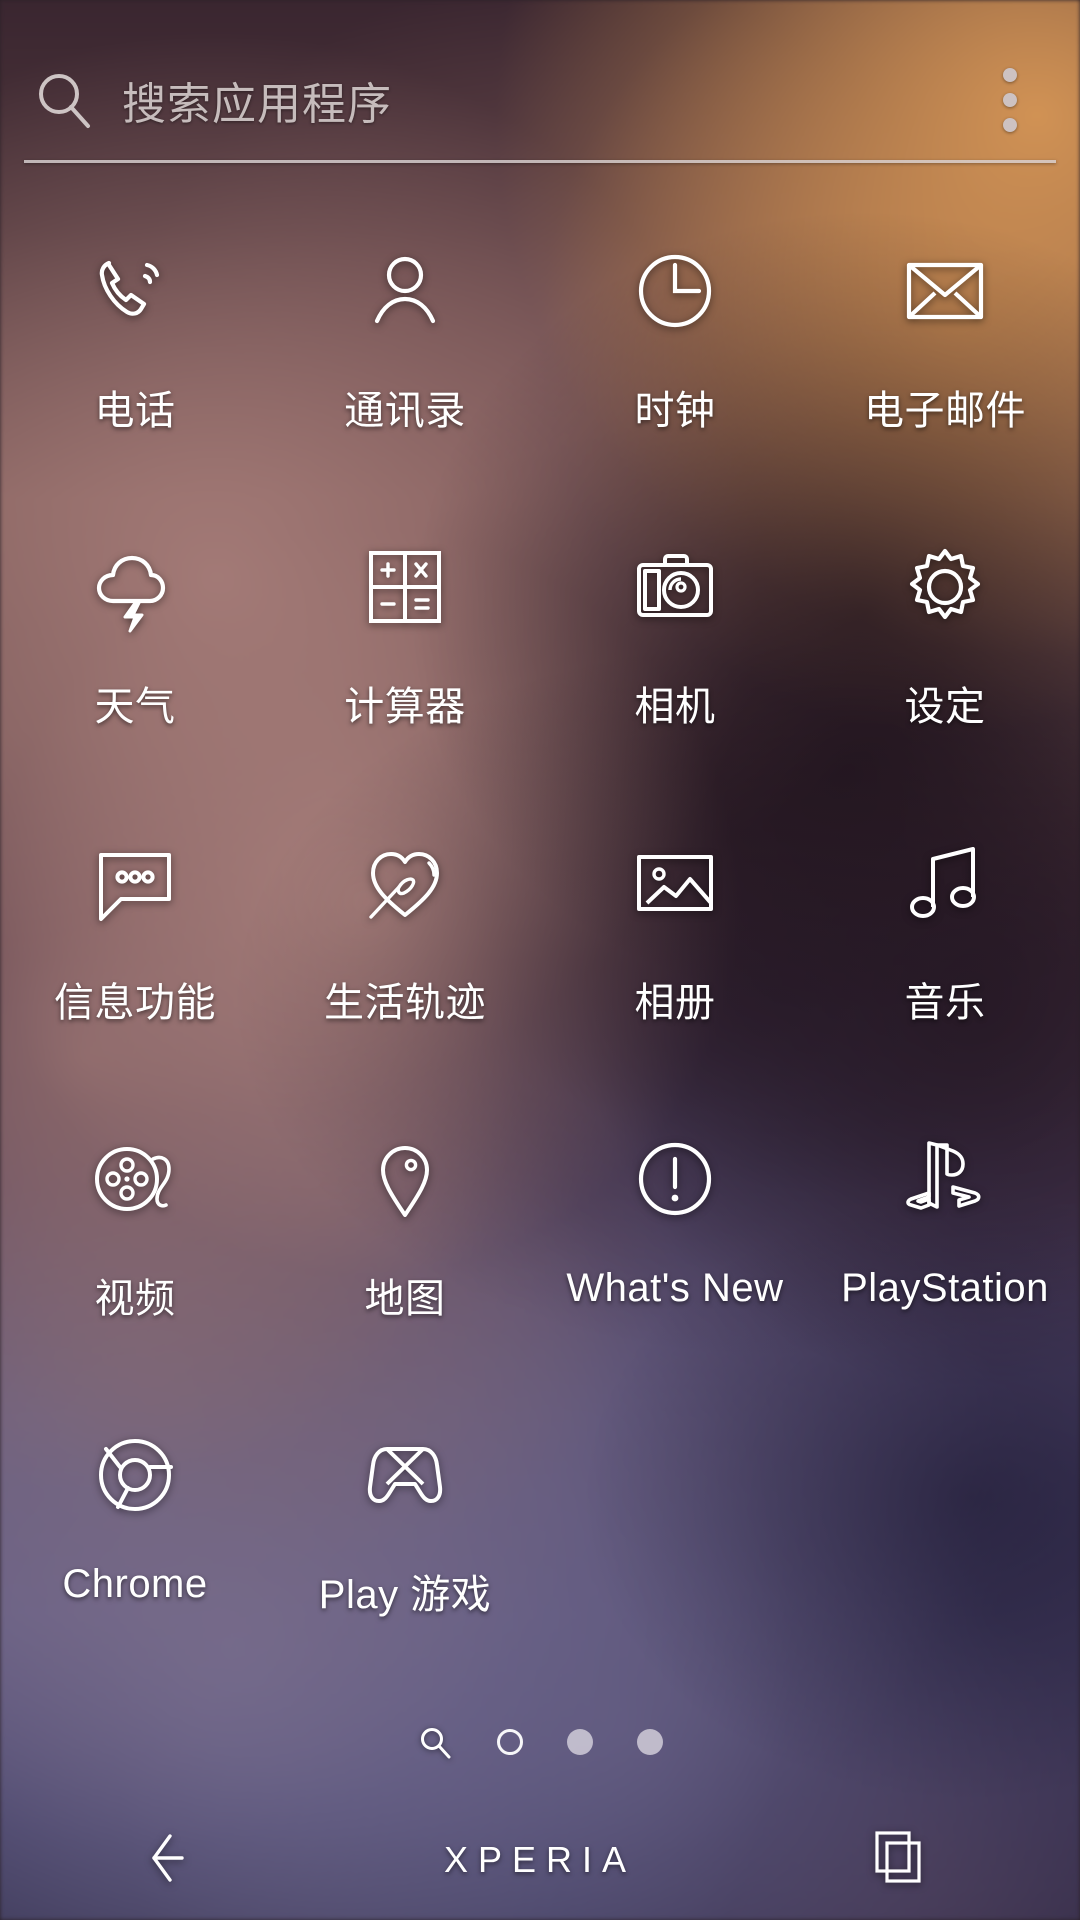 The image size is (1080, 1920). What do you see at coordinates (135, 1246) in the screenshot?
I see `app-item-video: 视频` at bounding box center [135, 1246].